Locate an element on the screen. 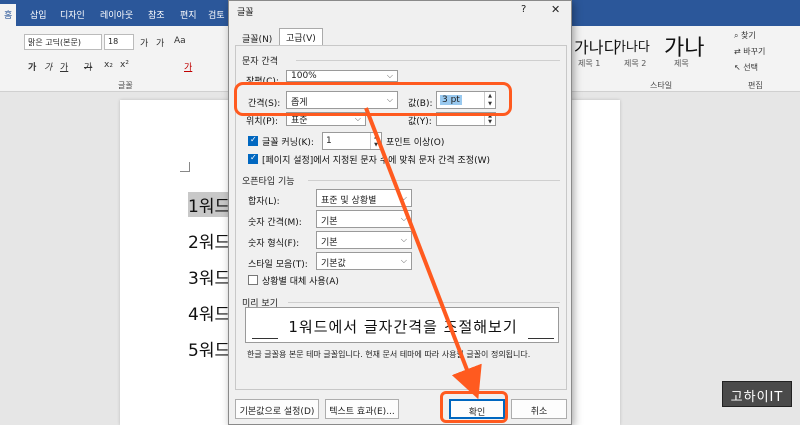 This screenshot has width=800, height=425. style-name-heading1: 제목 1 is located at coordinates (589, 63).